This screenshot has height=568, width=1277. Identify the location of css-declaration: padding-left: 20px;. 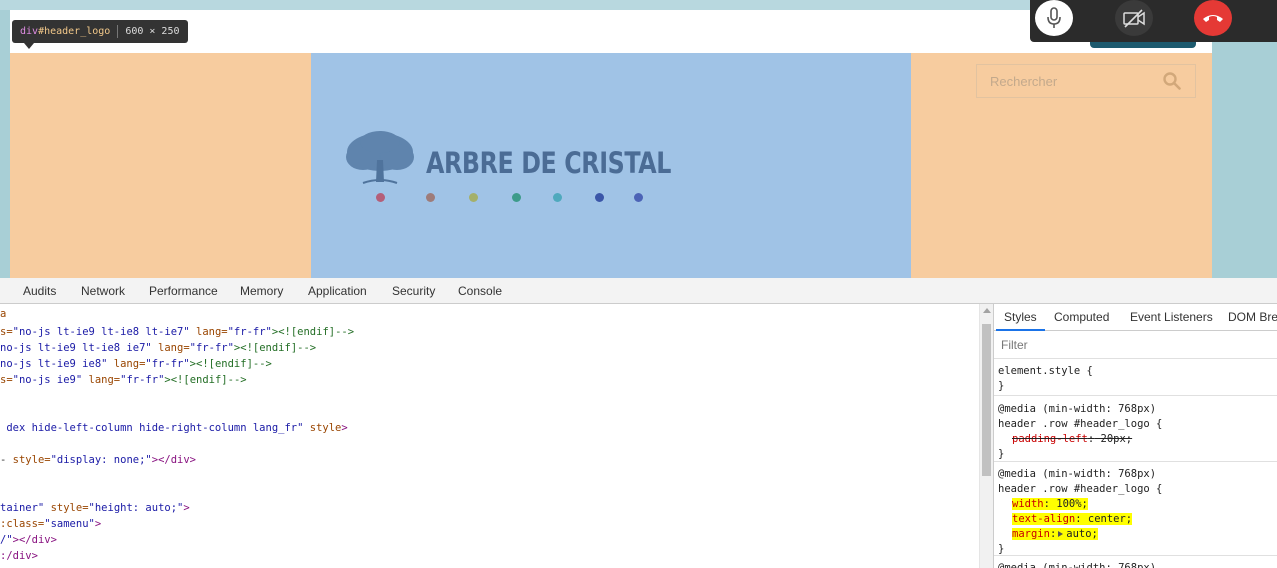
(1072, 439).